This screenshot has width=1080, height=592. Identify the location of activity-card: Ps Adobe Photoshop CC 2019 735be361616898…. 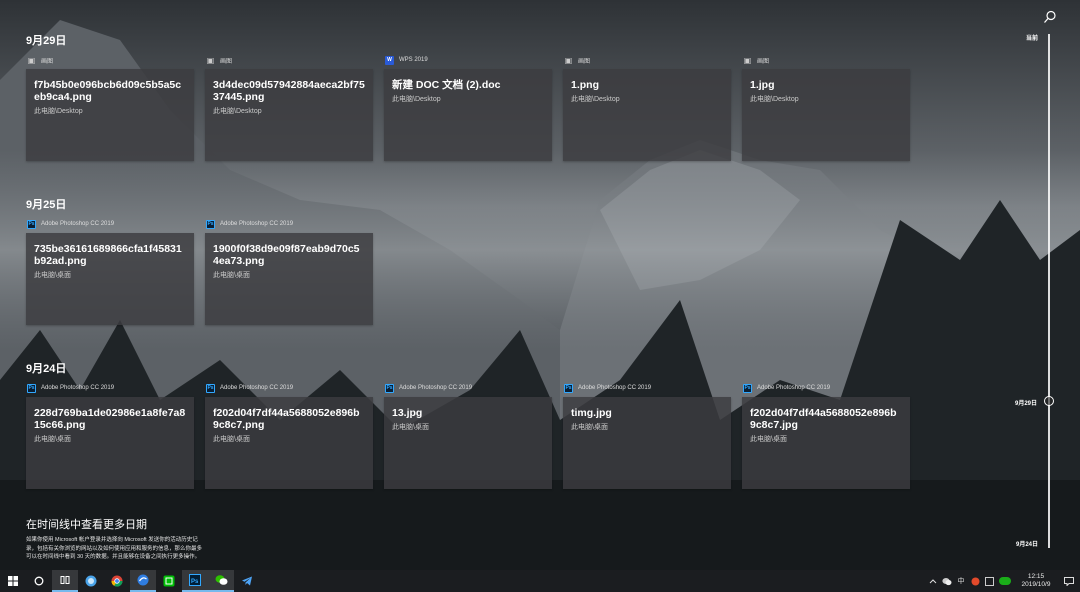
(110, 271).